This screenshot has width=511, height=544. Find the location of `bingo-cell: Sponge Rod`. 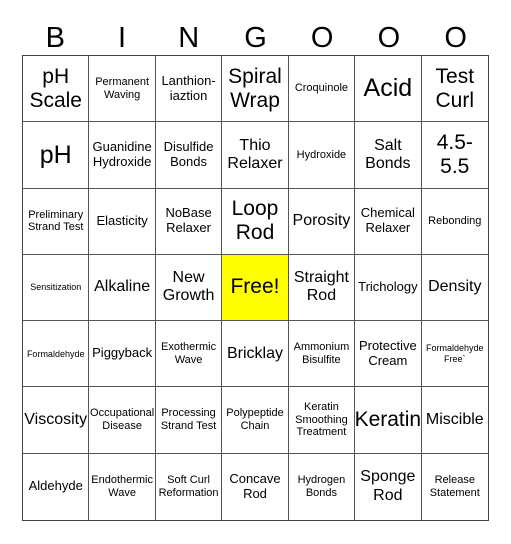

bingo-cell: Sponge Rod is located at coordinates (388, 486).